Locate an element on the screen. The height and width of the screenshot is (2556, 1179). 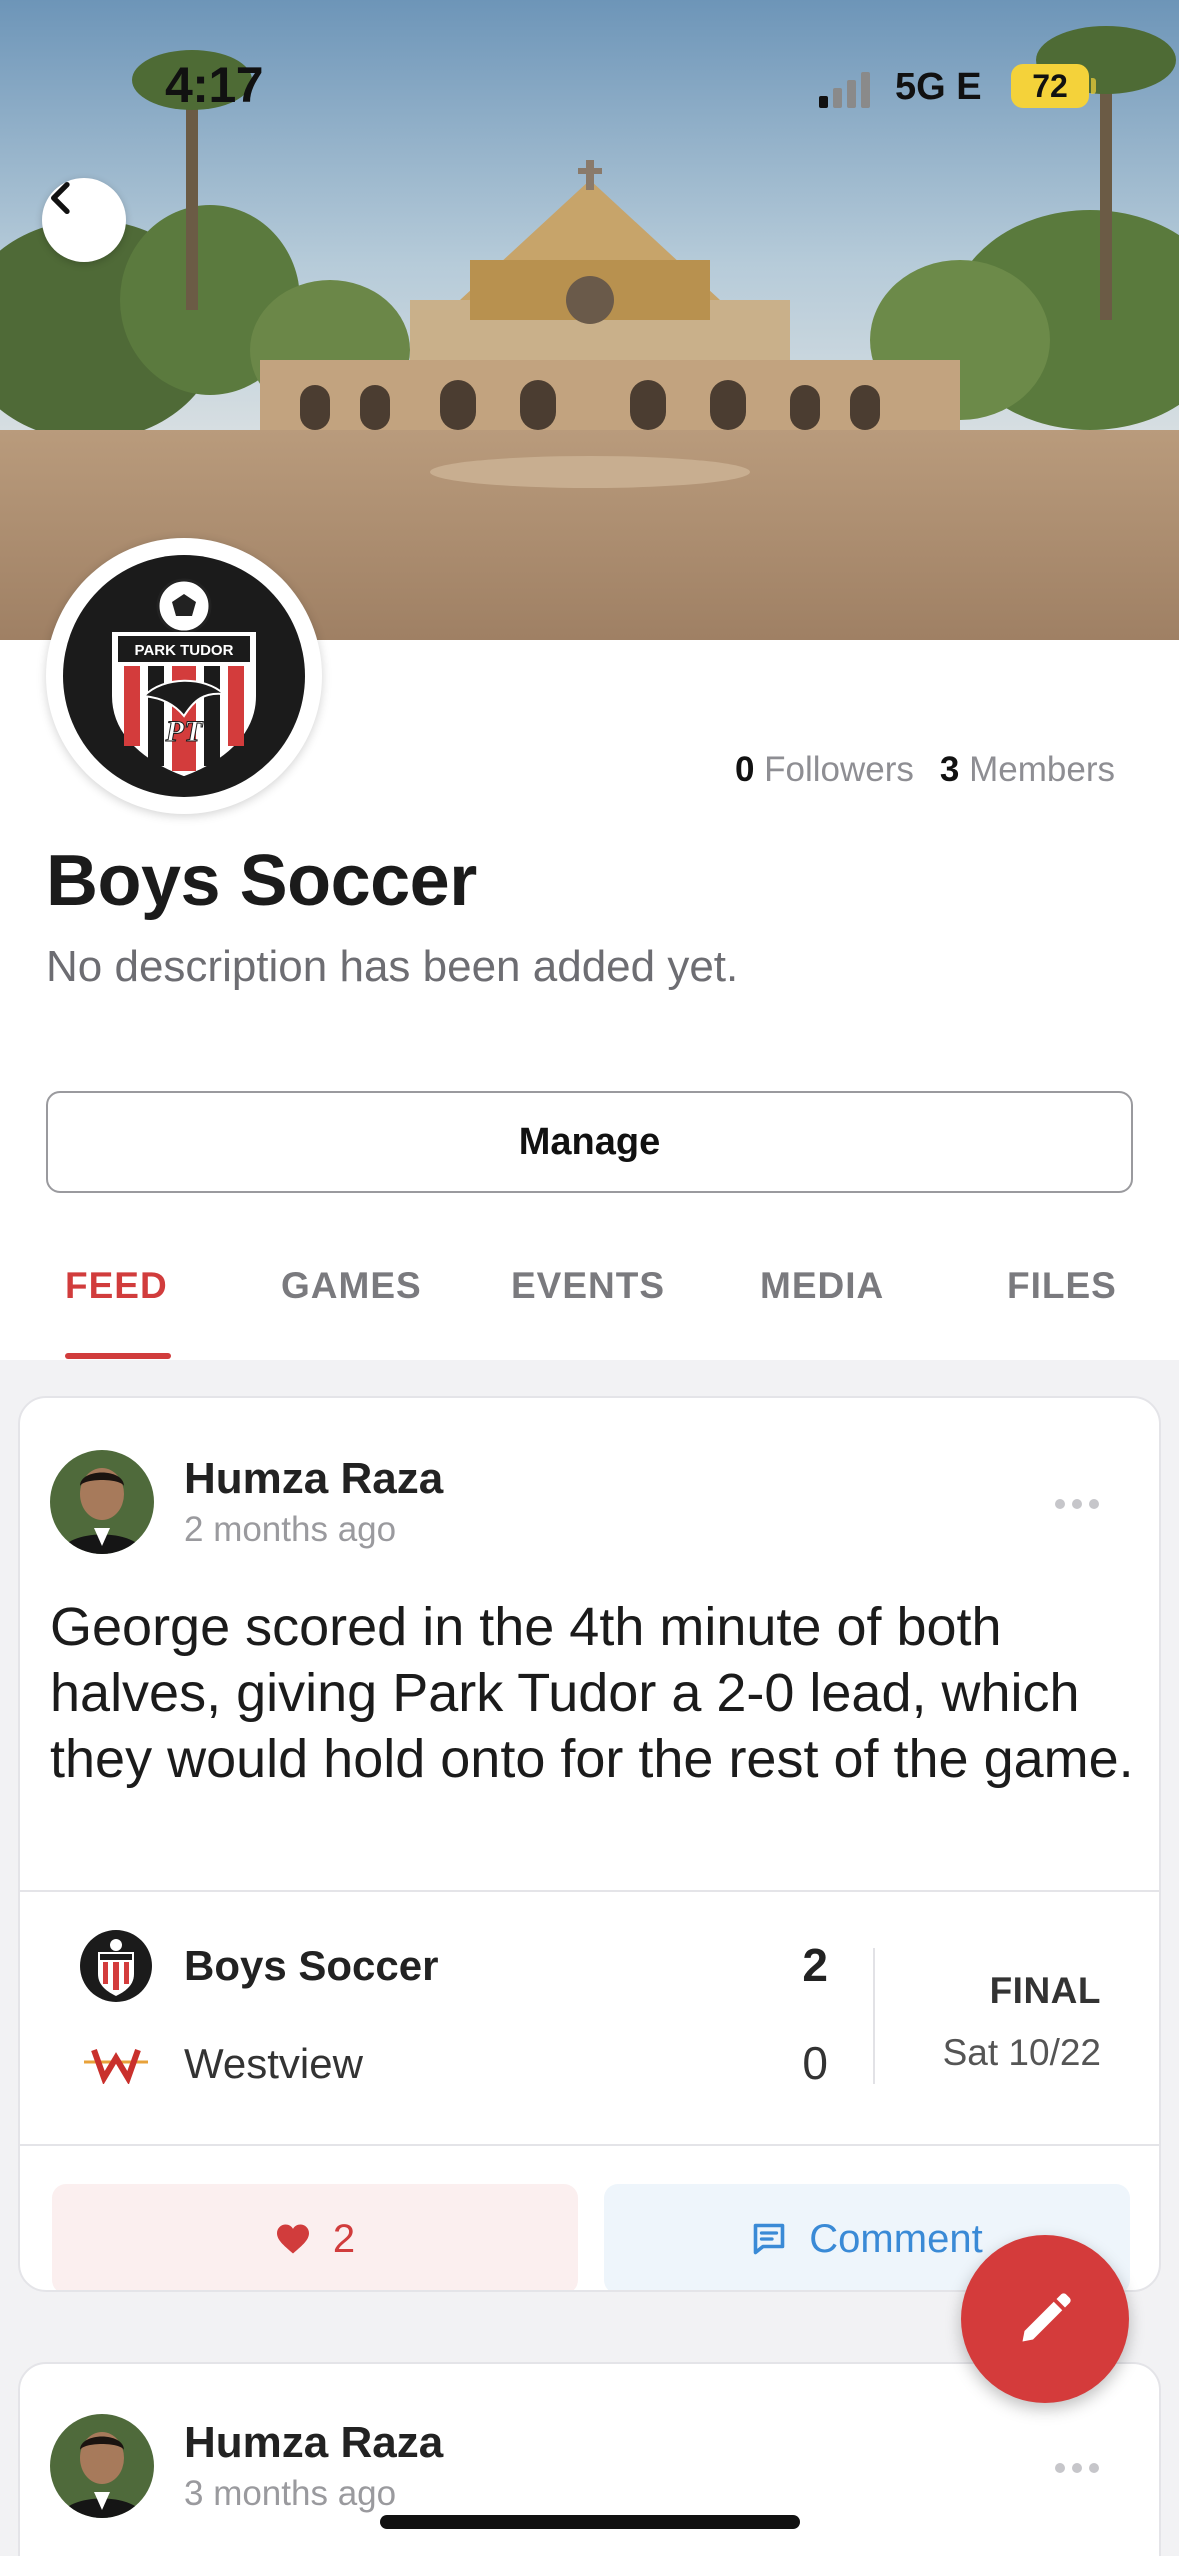
tab-media: MEDIA is located at coordinates (822, 1286).